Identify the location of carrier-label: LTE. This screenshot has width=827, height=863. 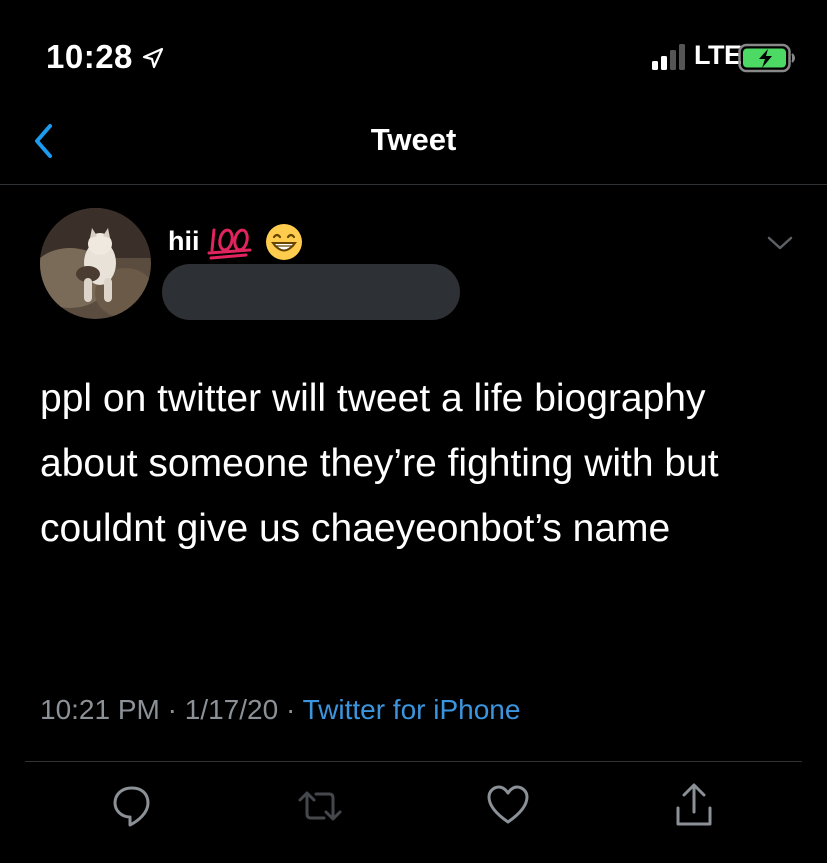
(718, 55).